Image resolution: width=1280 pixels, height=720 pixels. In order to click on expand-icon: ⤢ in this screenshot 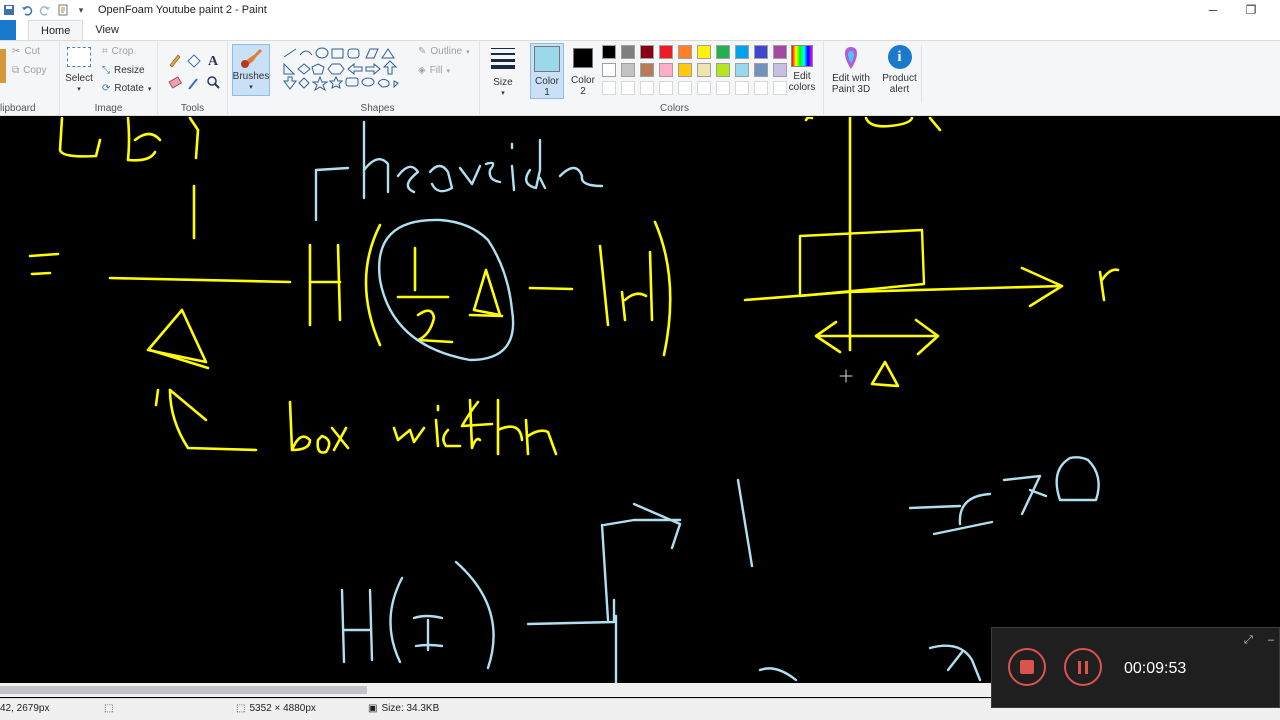, I will do `click(1248, 640)`.